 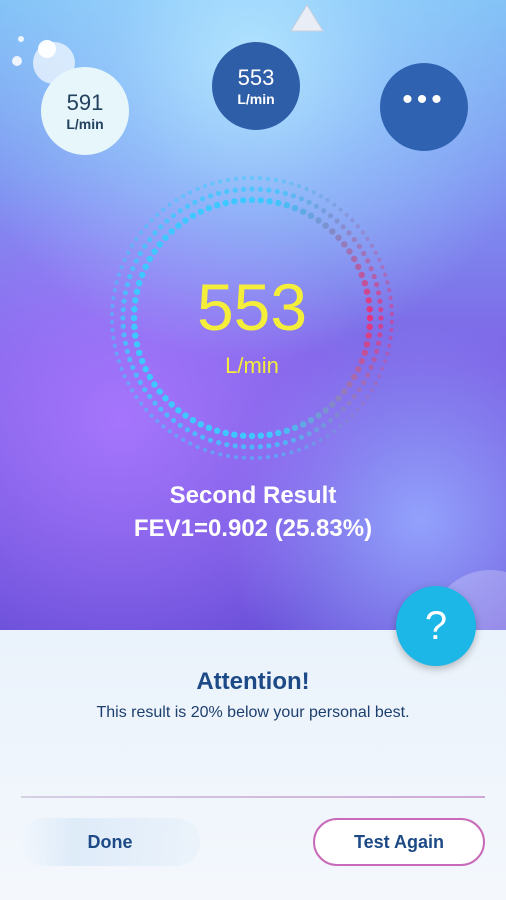 What do you see at coordinates (85, 102) in the screenshot?
I see `personal-best-value: 591` at bounding box center [85, 102].